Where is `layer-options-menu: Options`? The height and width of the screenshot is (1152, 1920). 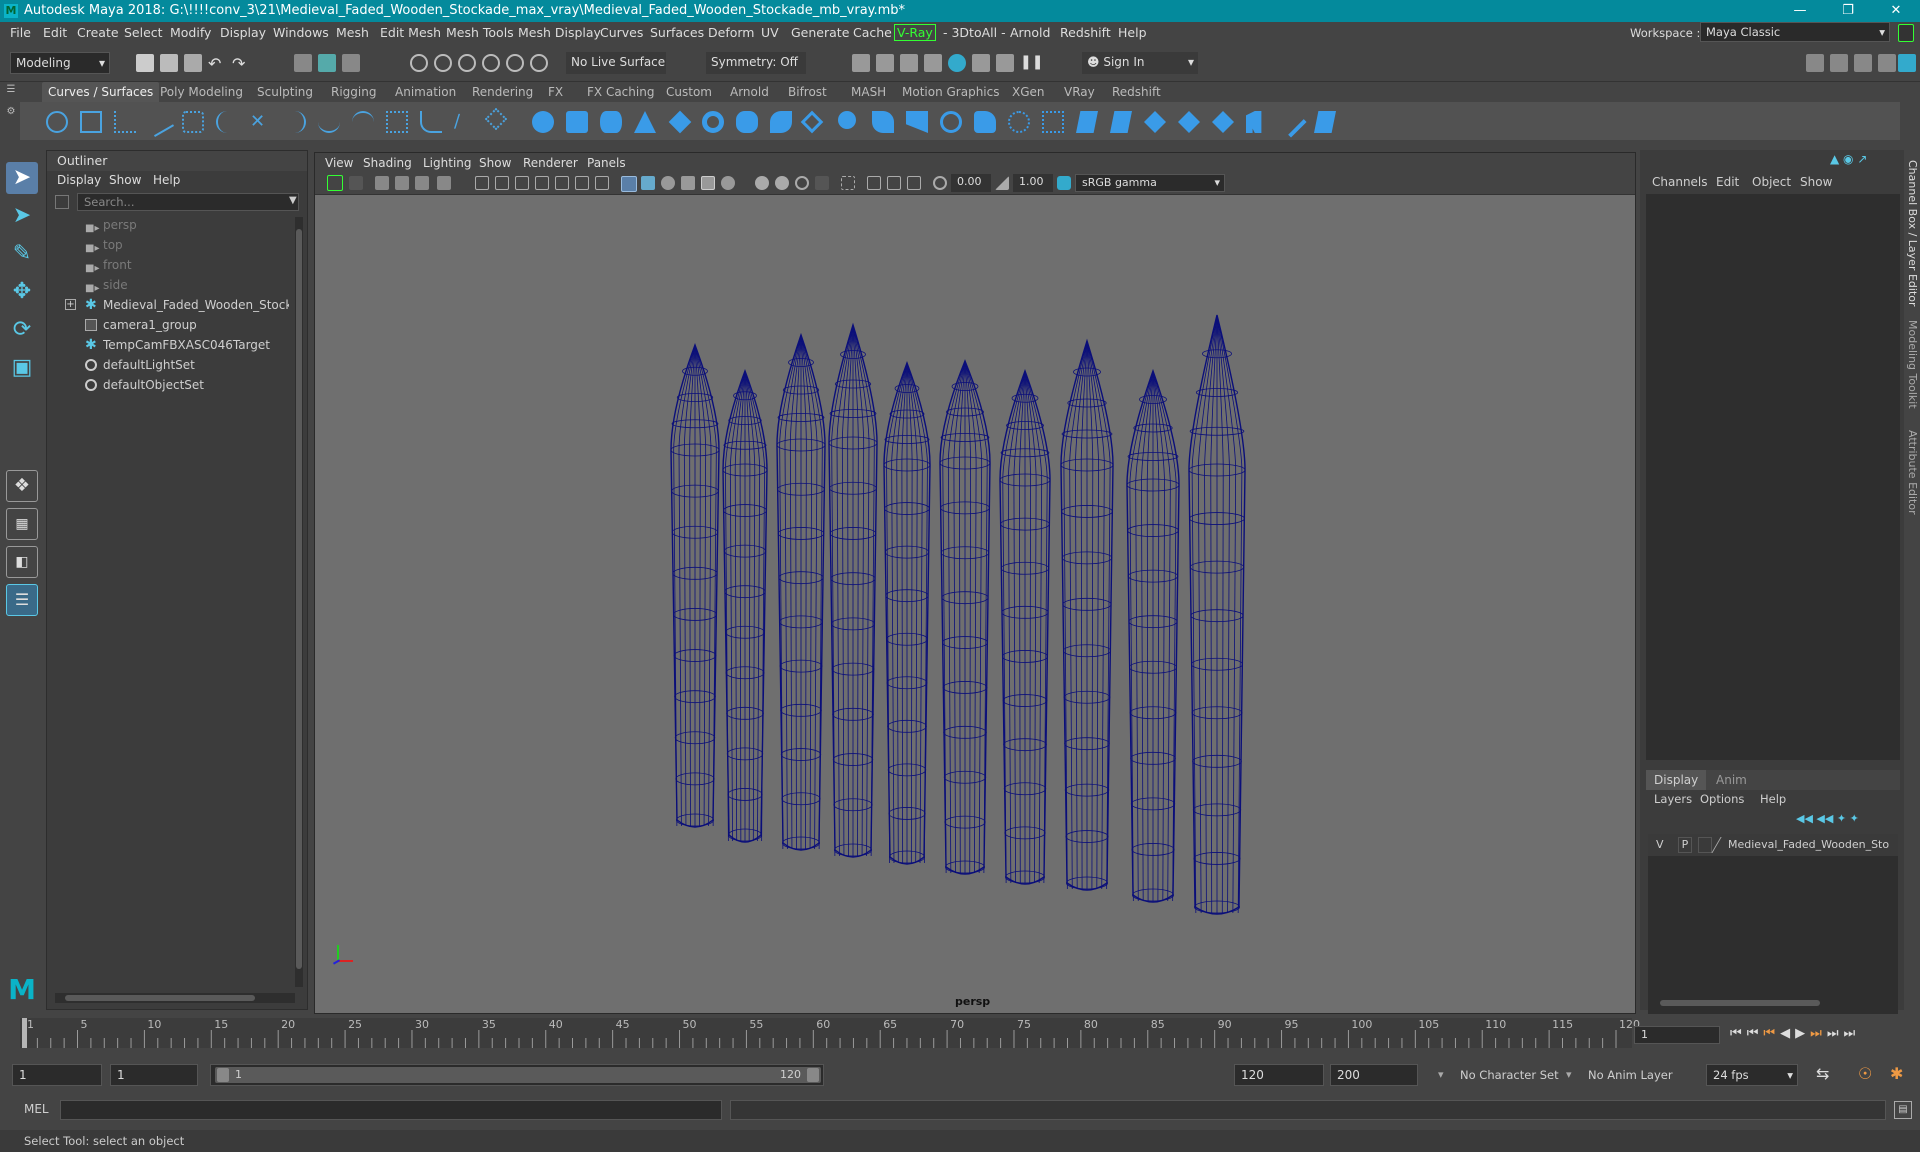
layer-options-menu: Options is located at coordinates (1722, 799).